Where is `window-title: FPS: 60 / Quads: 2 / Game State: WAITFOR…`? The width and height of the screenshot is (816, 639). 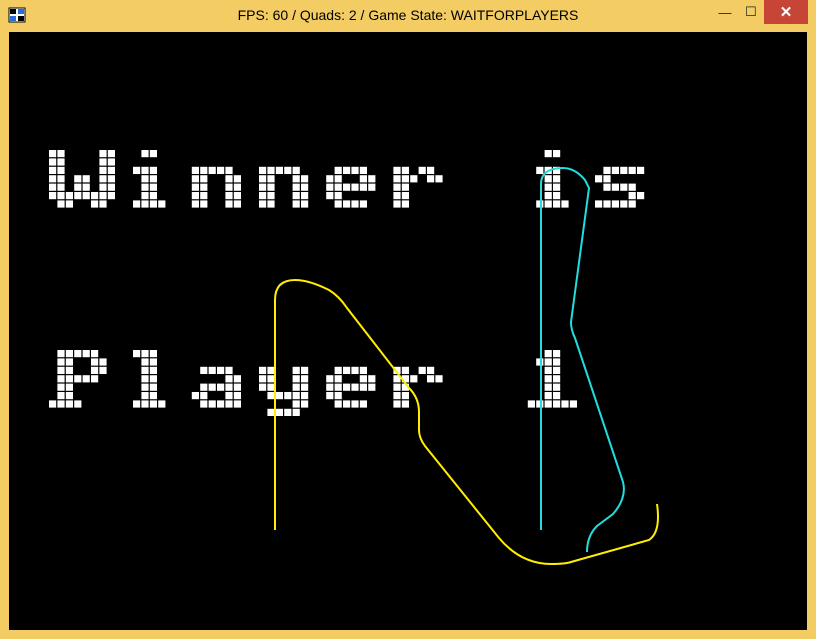
window-title: FPS: 60 / Quads: 2 / Game State: WAITFOR… is located at coordinates (408, 15).